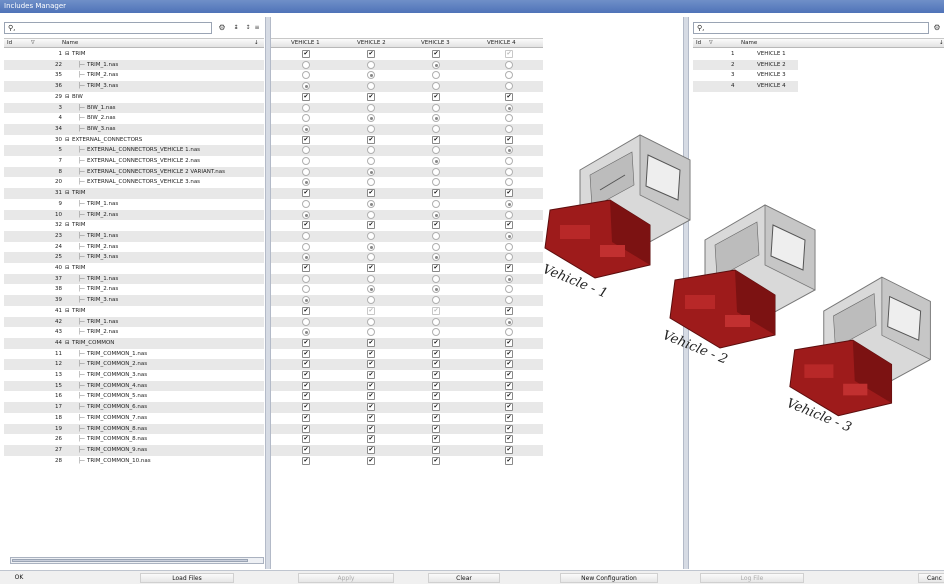 The image size is (944, 584). What do you see at coordinates (134, 247) in the screenshot?
I see `tree-file-row: 24 ├─ TRIM_2.nas` at bounding box center [134, 247].